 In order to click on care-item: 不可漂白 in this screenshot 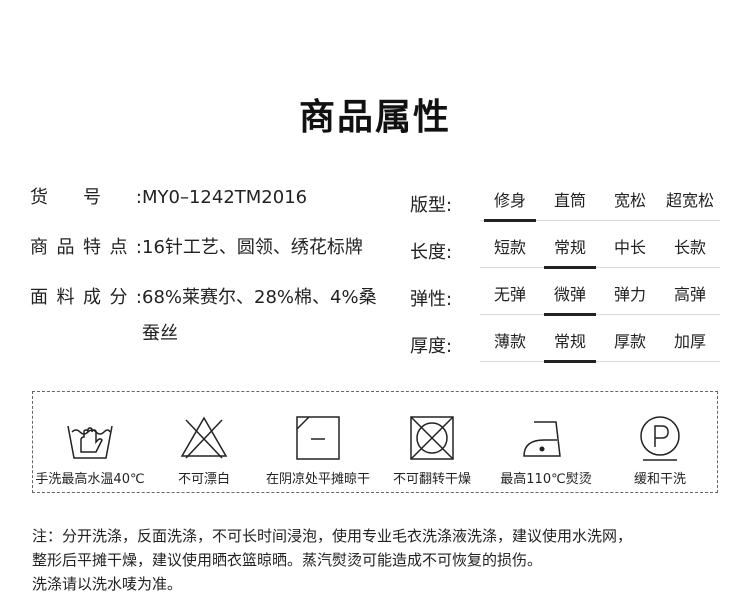, I will do `click(204, 442)`.